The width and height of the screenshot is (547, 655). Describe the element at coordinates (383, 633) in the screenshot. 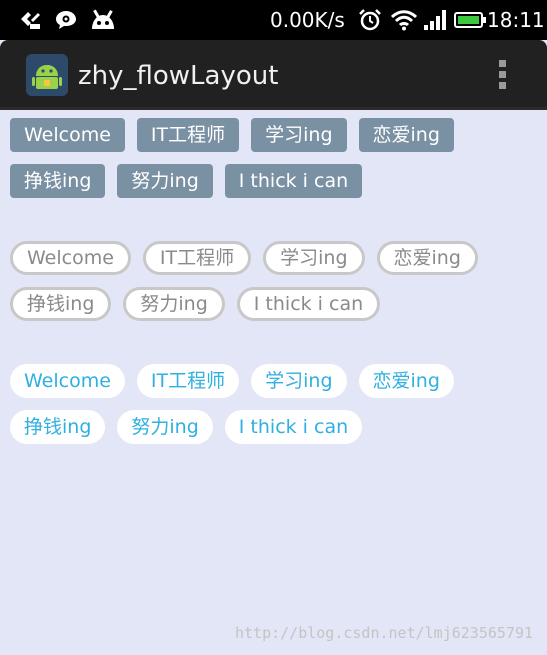

I see `watermark-url: http://blog.csdn.net/lmj623565791` at that location.